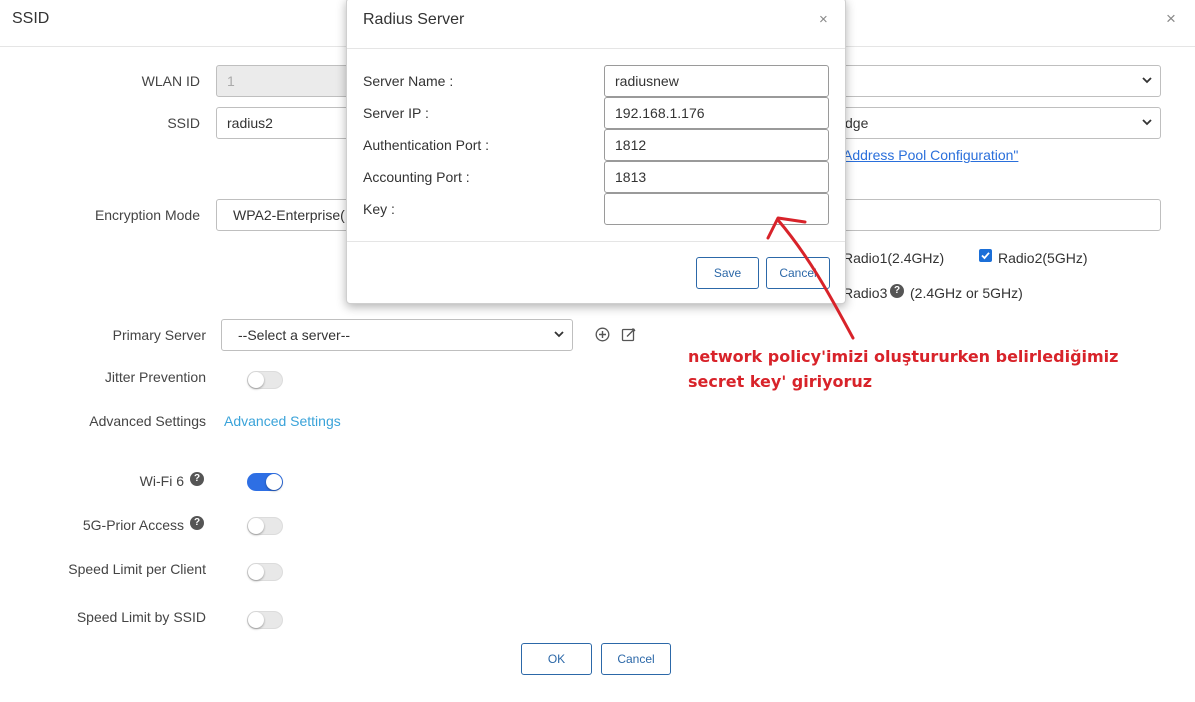  Describe the element at coordinates (416, 177) in the screenshot. I see `acct-port-label: Accounting Port :` at that location.